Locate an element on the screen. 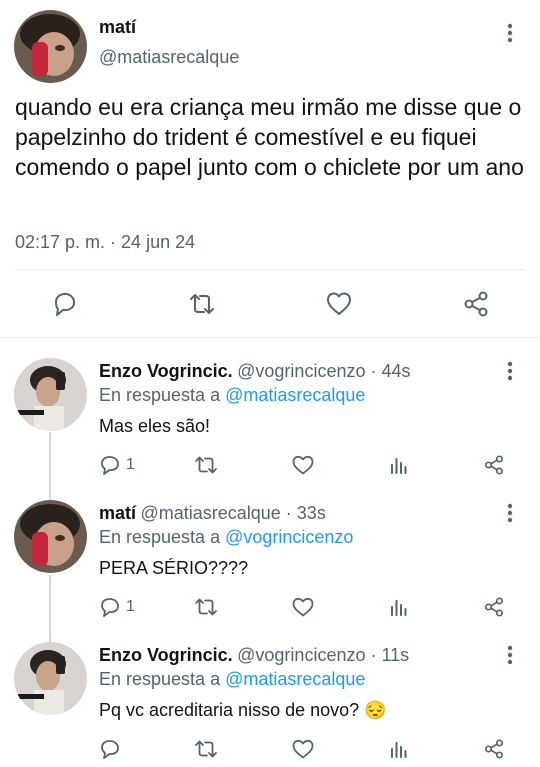  in-reply-to: En respuesta a @vogrincicenzo is located at coordinates (226, 537).